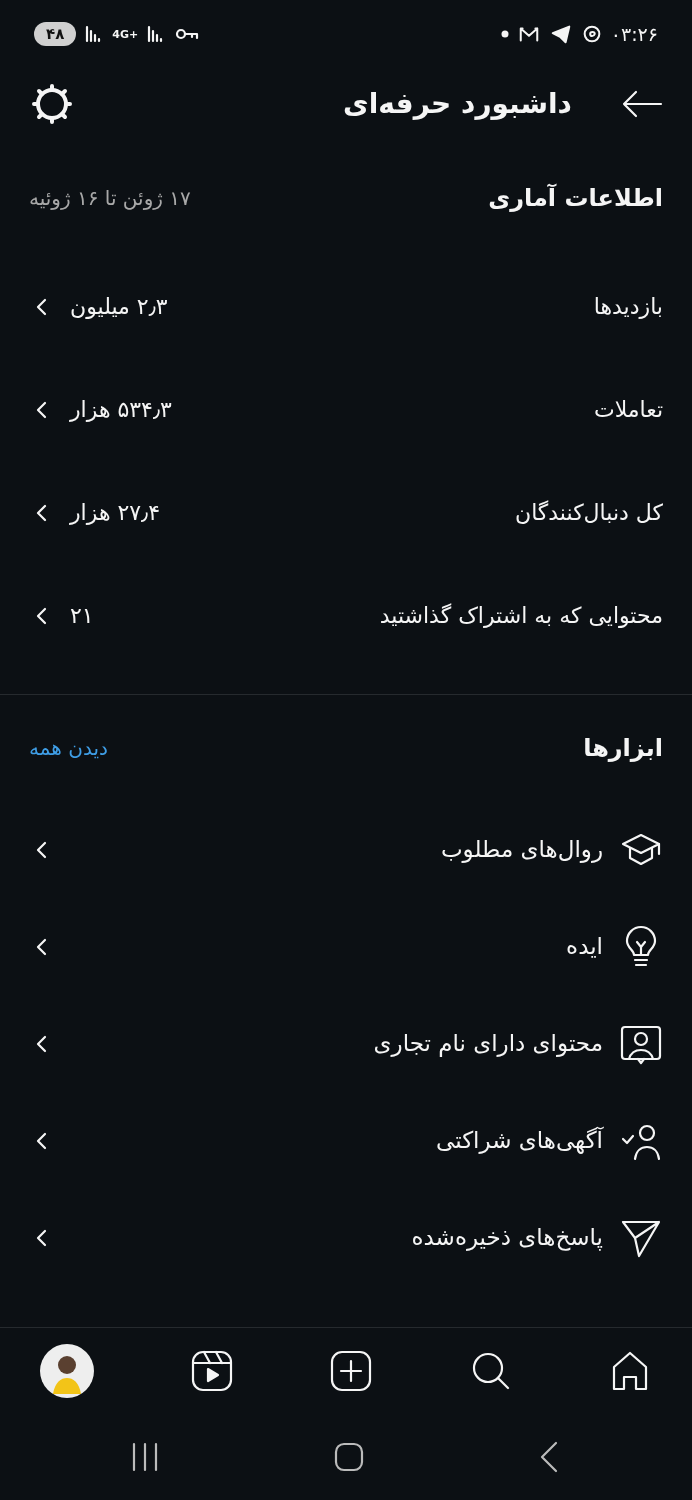 Image resolution: width=692 pixels, height=1500 pixels. I want to click on stat-row: تعاملات ۵۳۴٫۳ هزار, so click(346, 409).